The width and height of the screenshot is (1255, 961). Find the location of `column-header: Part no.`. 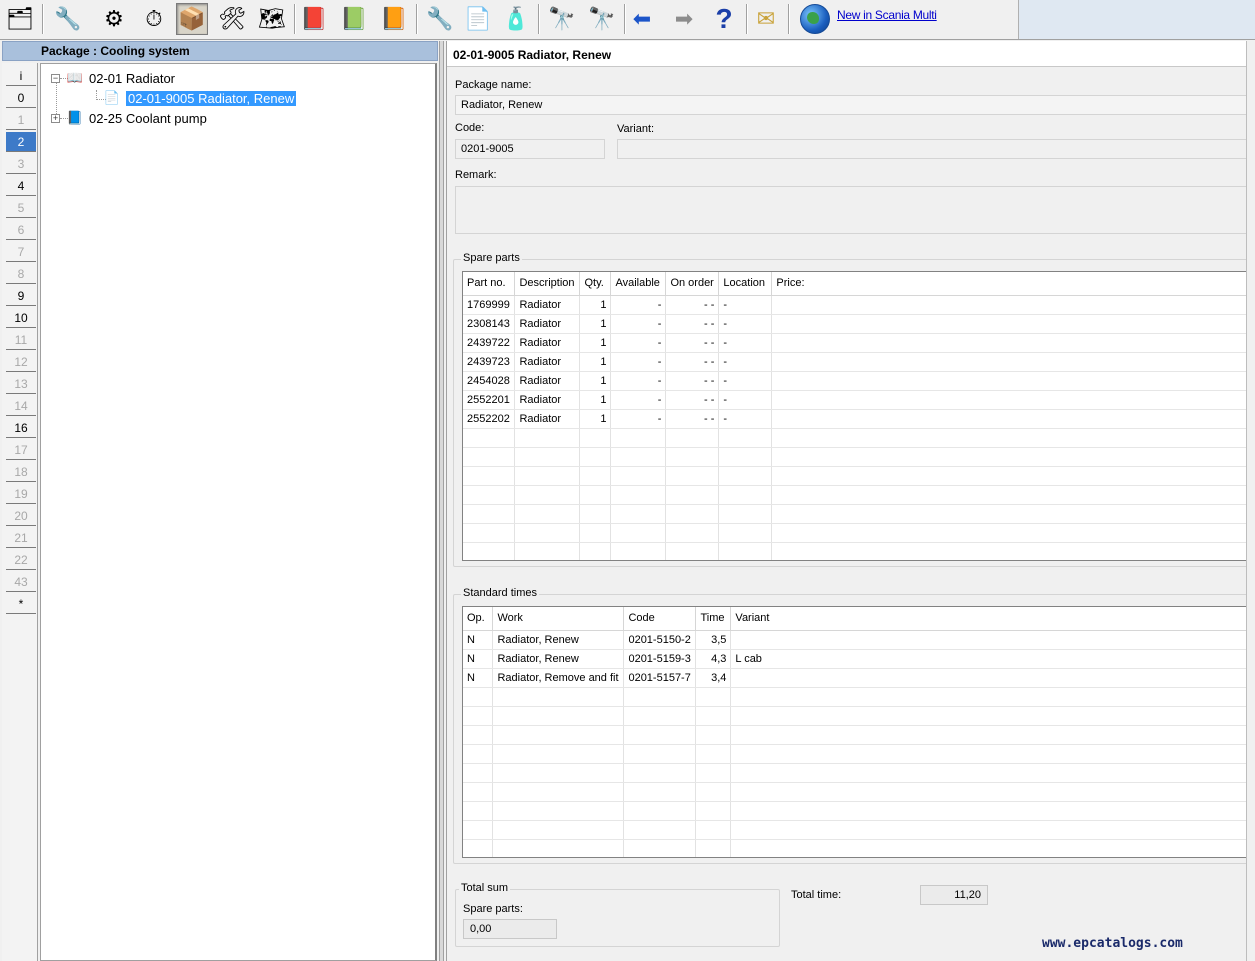

column-header: Part no. is located at coordinates (489, 284).